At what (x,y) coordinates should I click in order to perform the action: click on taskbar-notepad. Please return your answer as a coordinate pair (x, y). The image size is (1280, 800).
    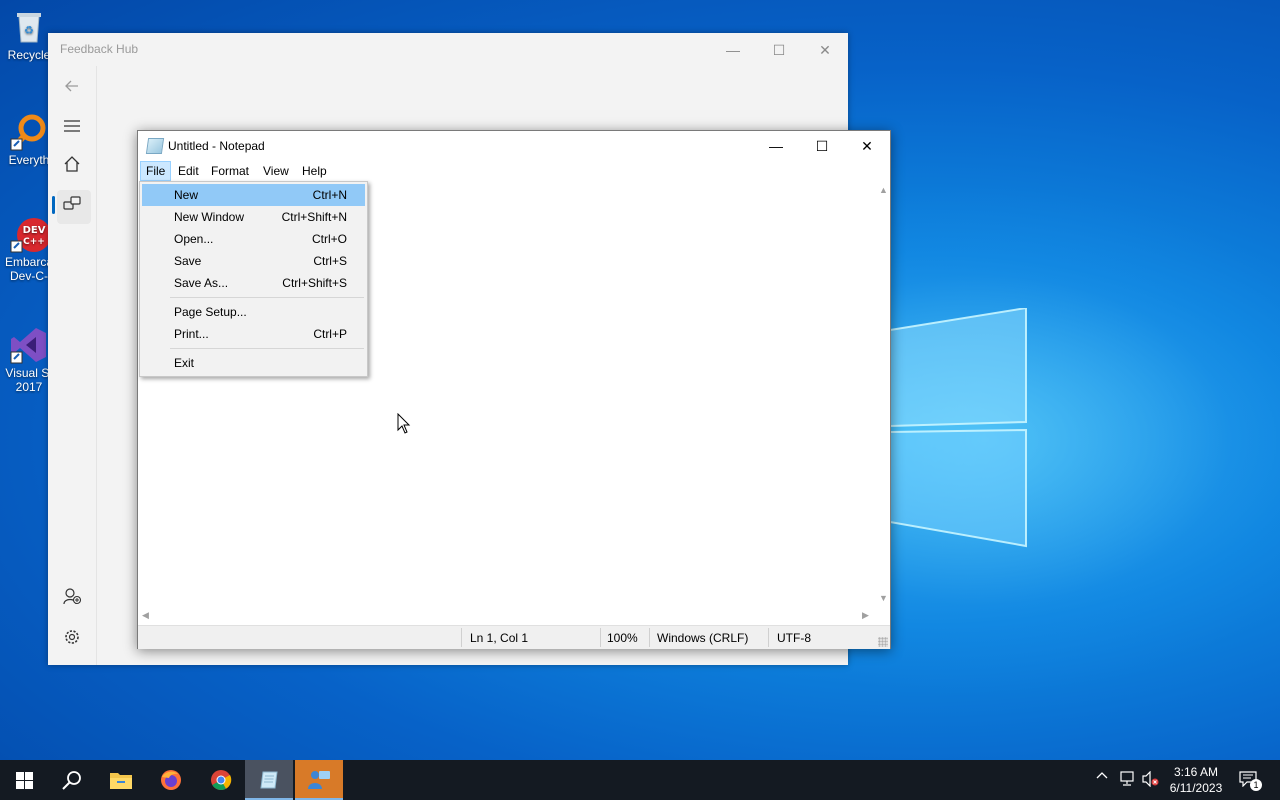
    Looking at the image, I should click on (269, 780).